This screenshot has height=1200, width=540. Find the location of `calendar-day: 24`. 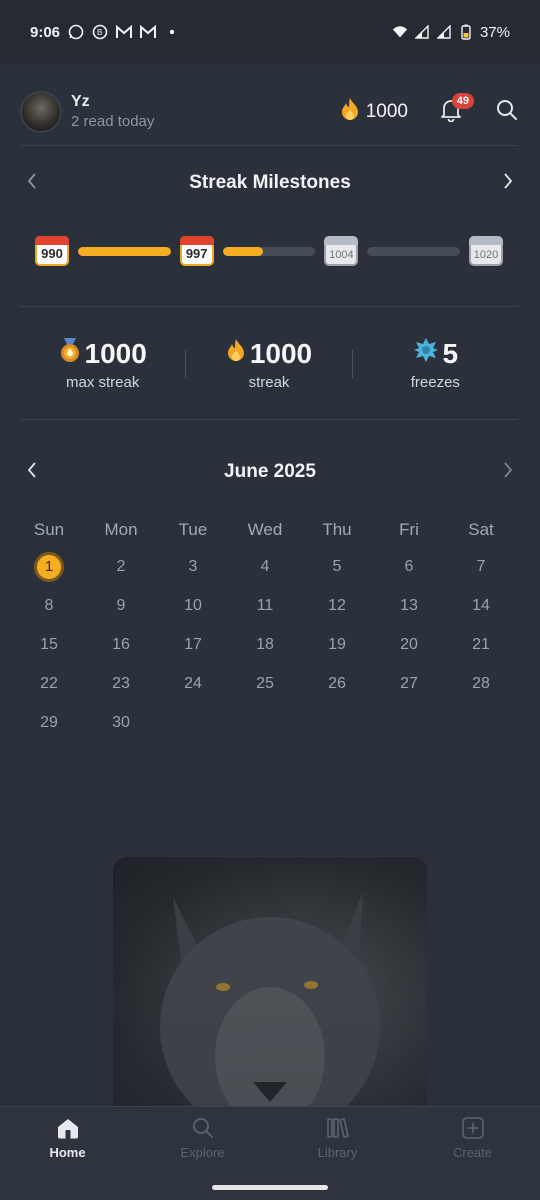

calendar-day: 24 is located at coordinates (193, 683).